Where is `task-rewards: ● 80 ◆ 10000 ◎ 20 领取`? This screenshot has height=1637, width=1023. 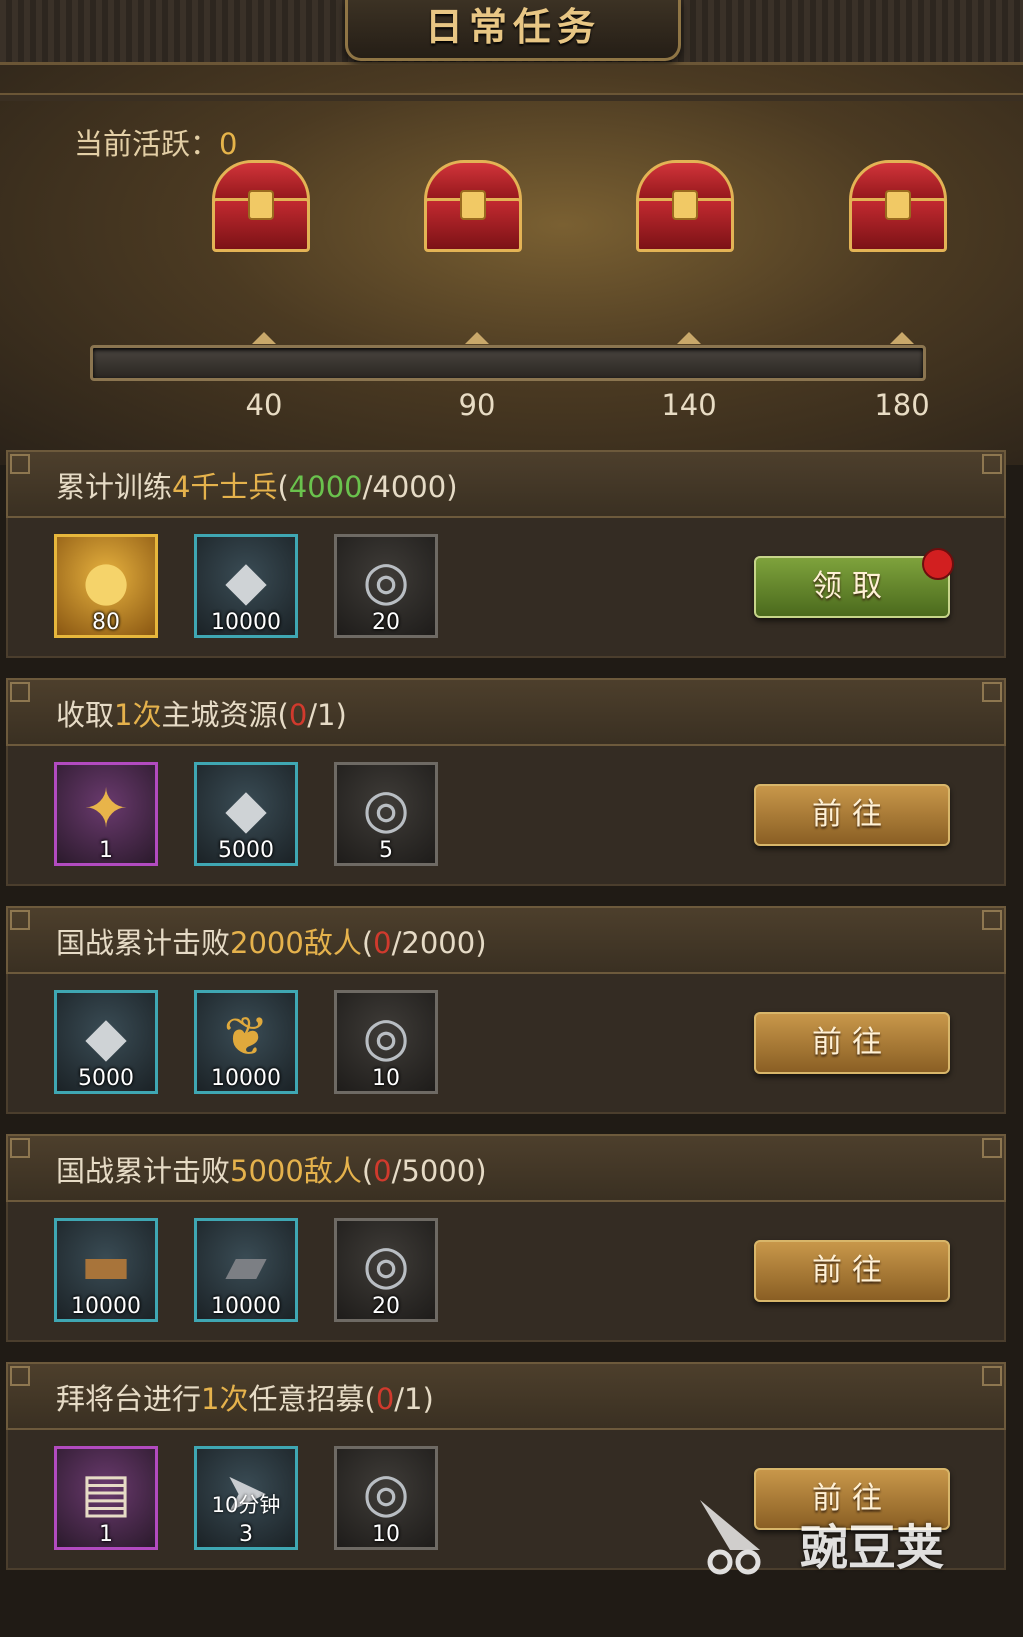 task-rewards: ● 80 ◆ 10000 ◎ 20 领取 is located at coordinates (506, 588).